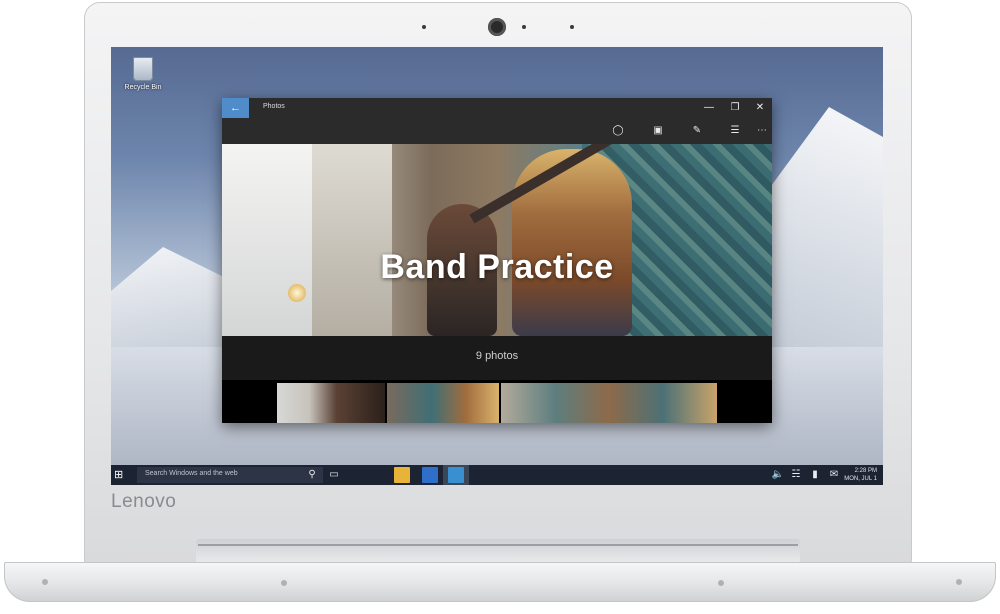  I want to click on hinge, so click(498, 551).